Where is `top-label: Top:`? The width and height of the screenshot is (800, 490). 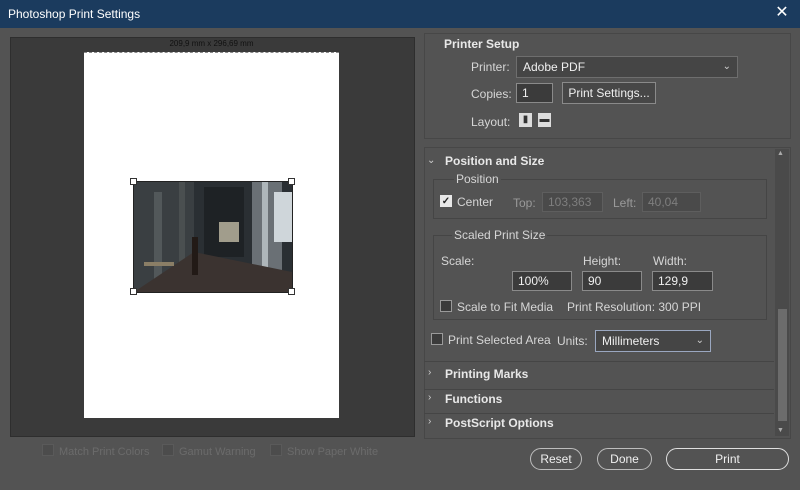
top-label: Top: is located at coordinates (524, 203).